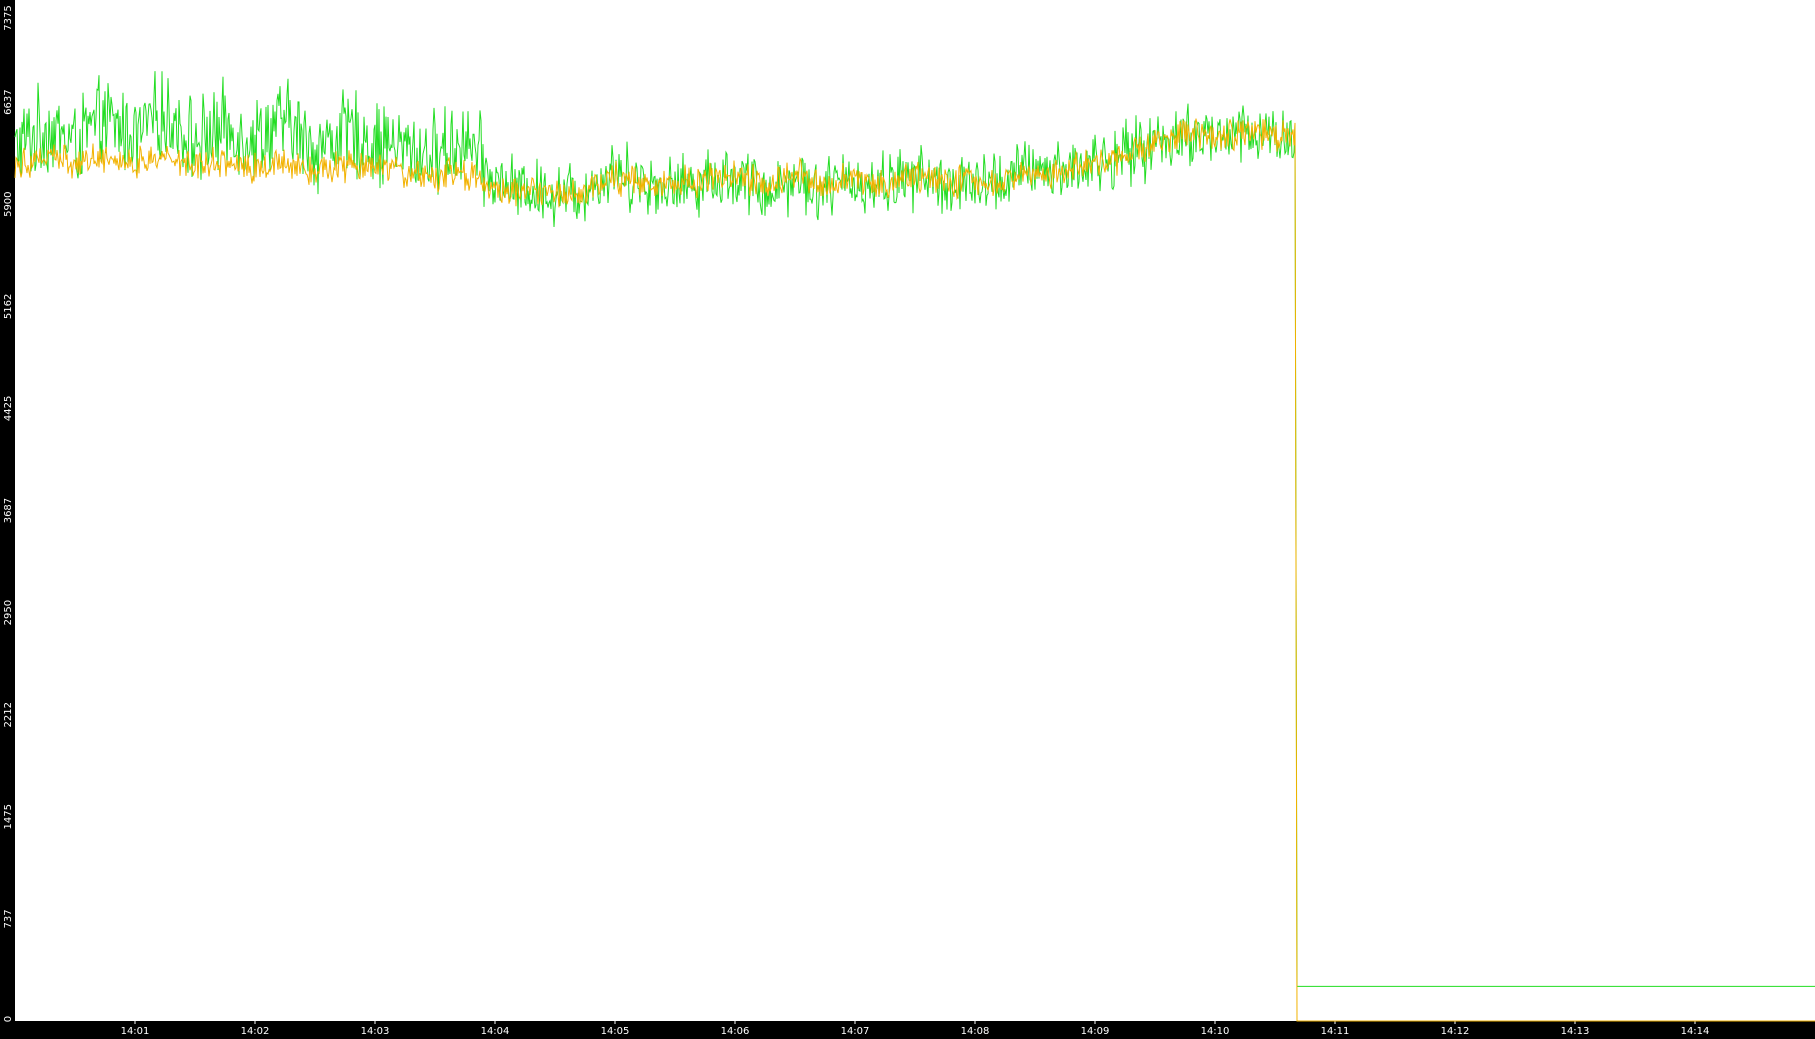  I want to click on y-tick-label: 6637, so click(8, 101).